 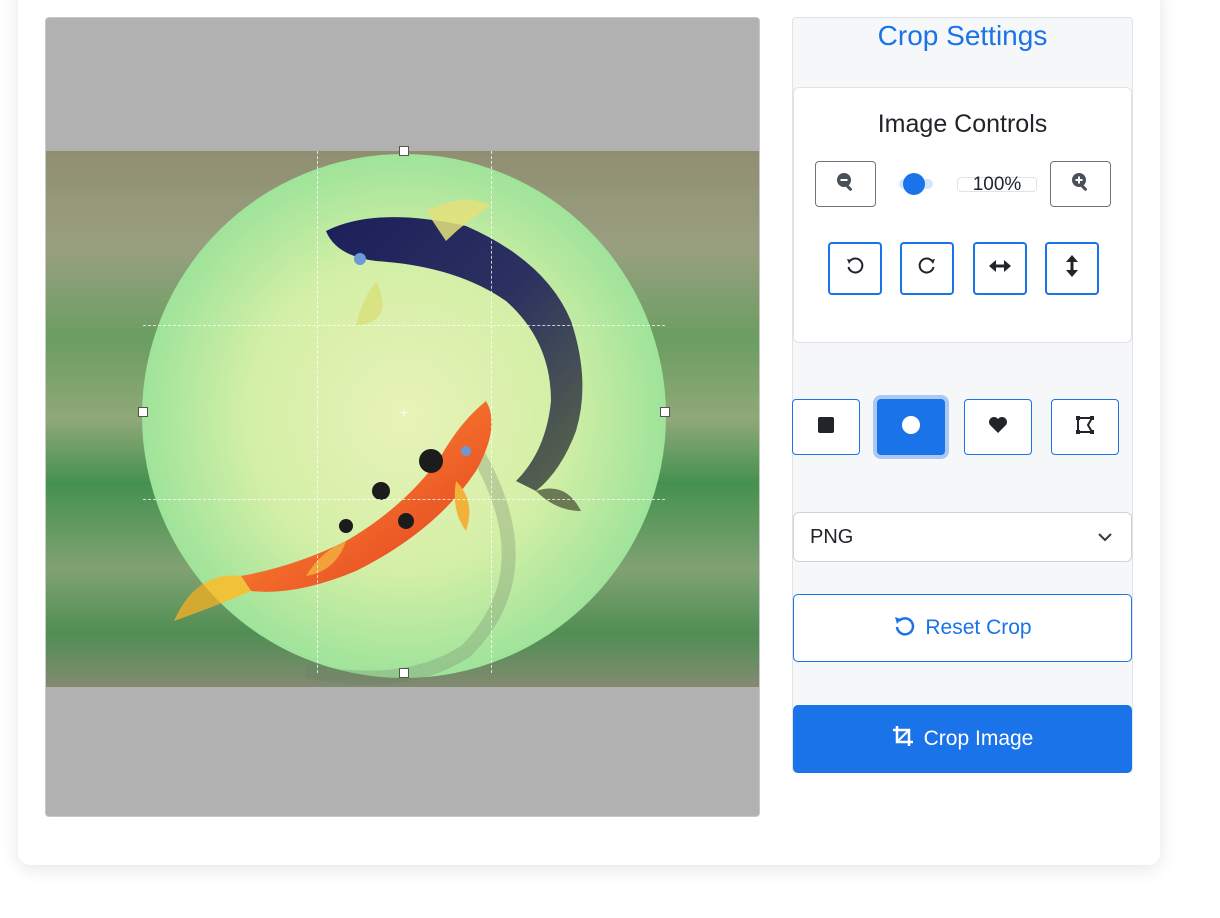 I want to click on reset-crop-label: Reset Crop, so click(x=978, y=627).